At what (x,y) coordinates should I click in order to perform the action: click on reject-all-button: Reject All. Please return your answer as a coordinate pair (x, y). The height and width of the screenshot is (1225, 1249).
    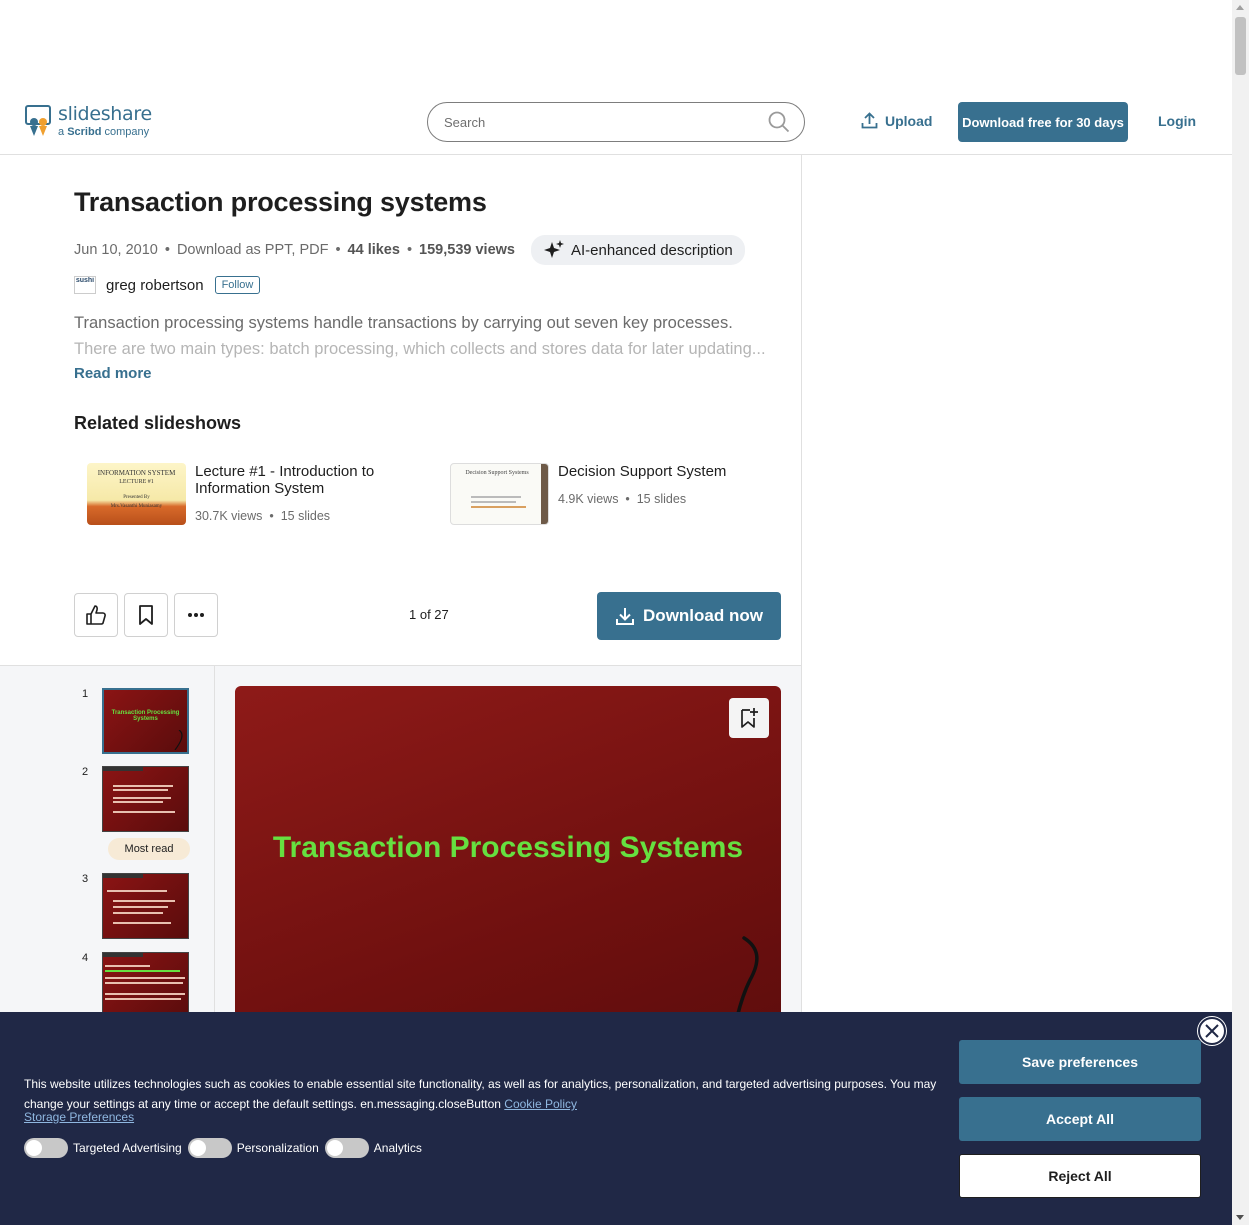
    Looking at the image, I should click on (1080, 1176).